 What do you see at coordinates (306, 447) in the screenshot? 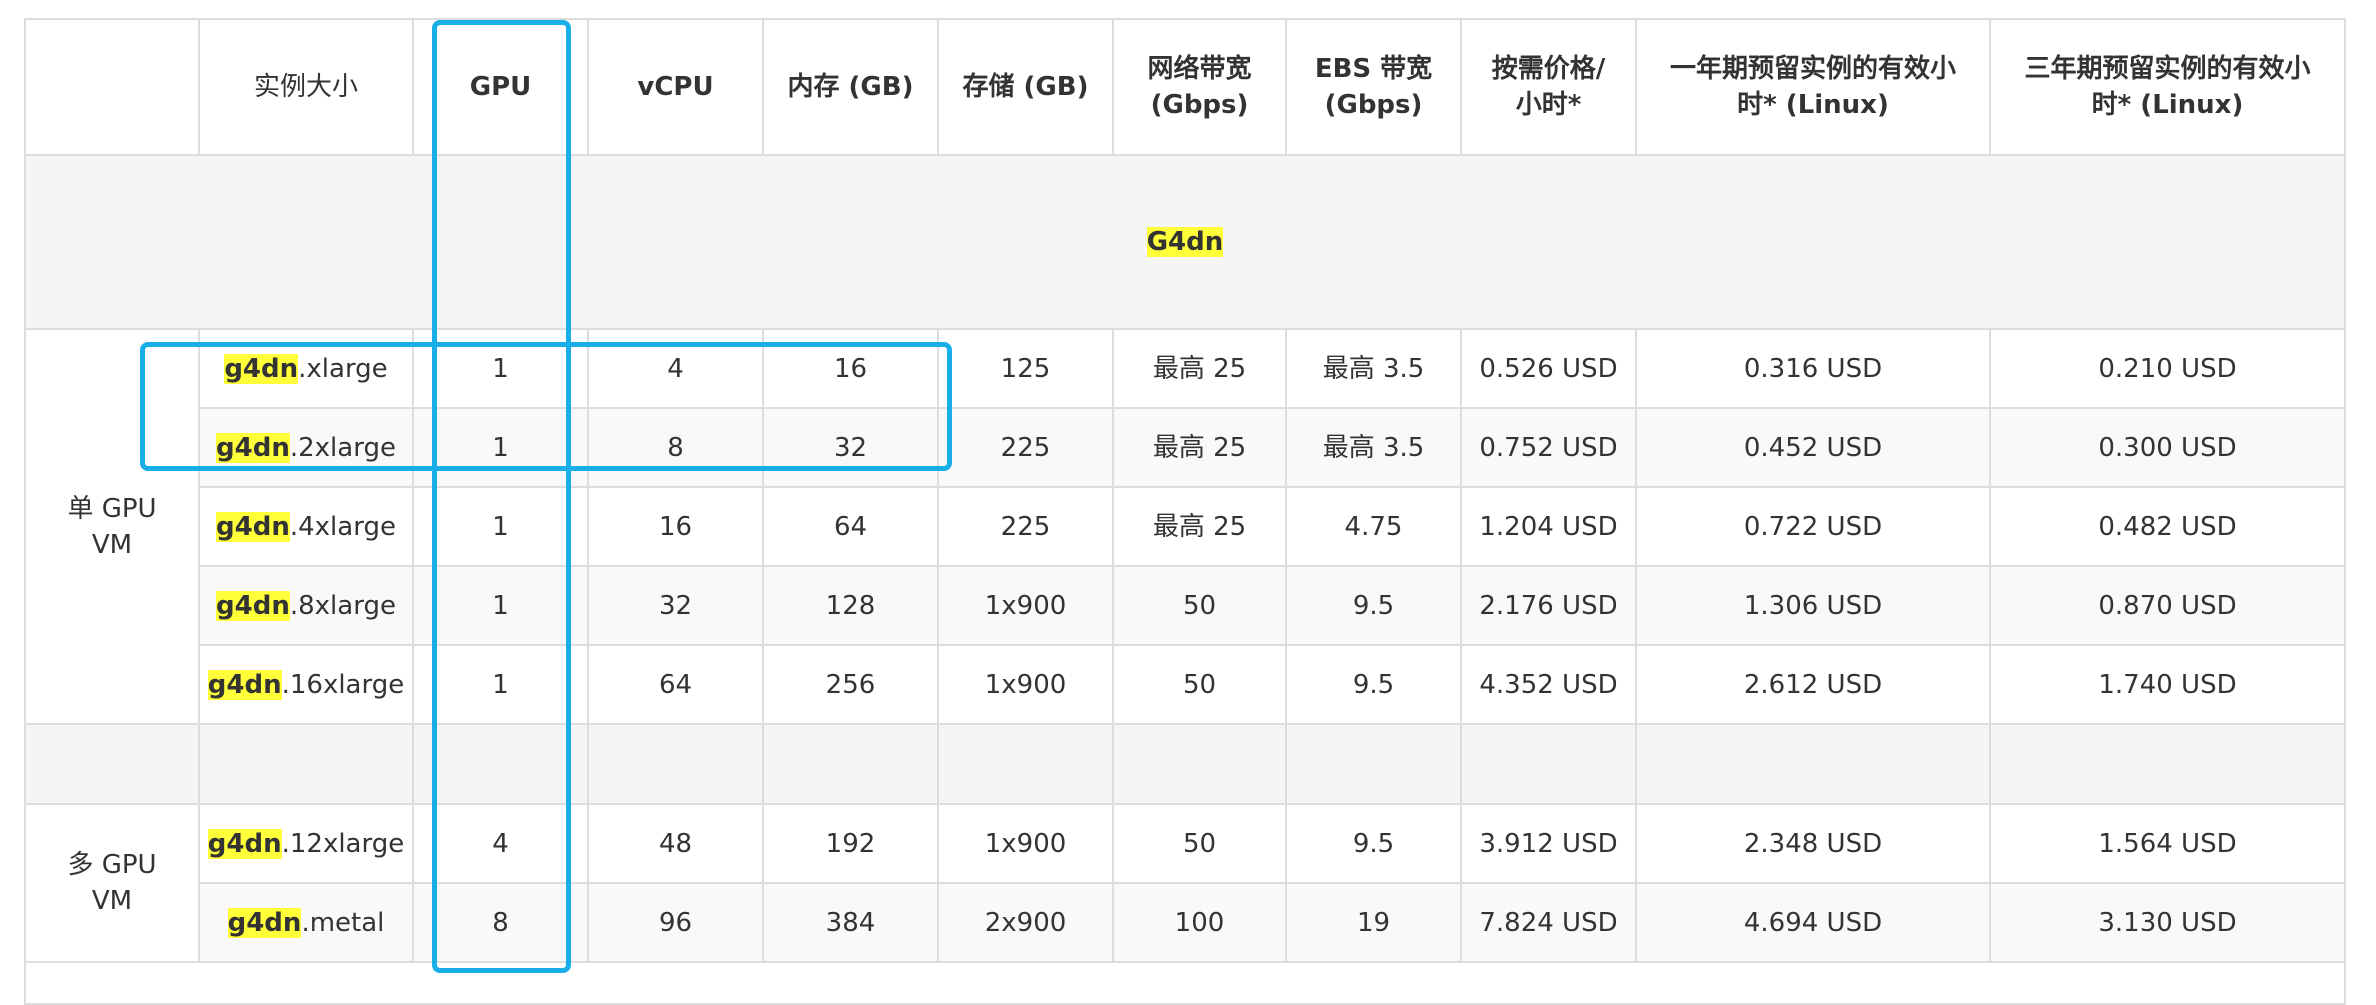
I see `instance-size: g4dn.2xlarge` at bounding box center [306, 447].